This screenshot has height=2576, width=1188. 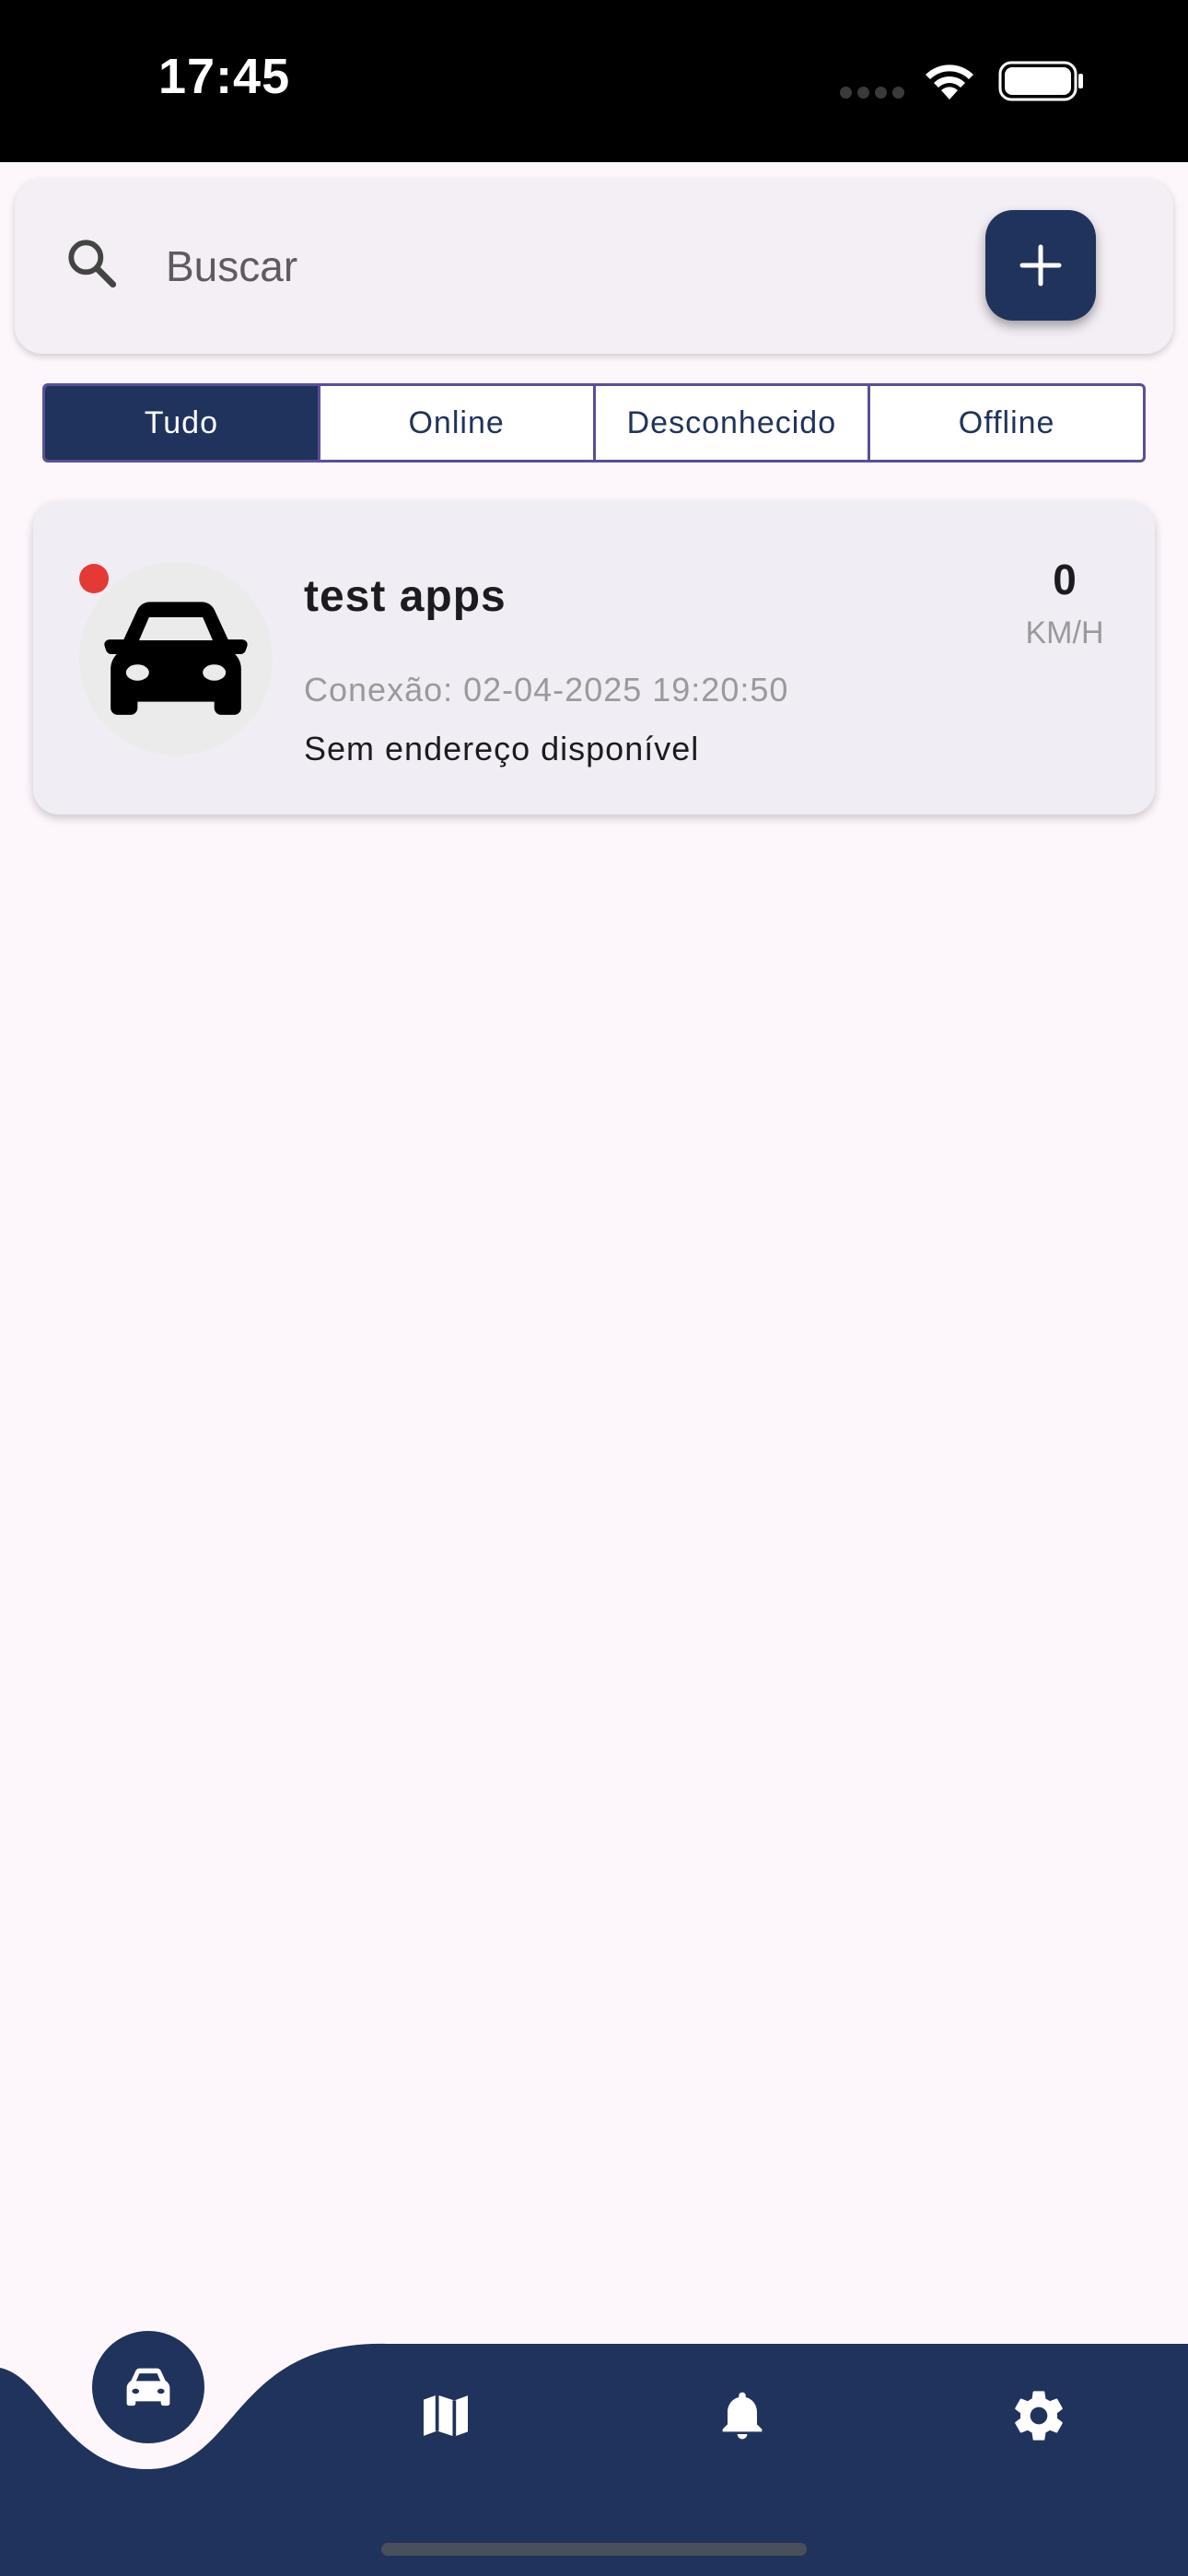 I want to click on status-bar: 17:45, so click(x=594, y=81).